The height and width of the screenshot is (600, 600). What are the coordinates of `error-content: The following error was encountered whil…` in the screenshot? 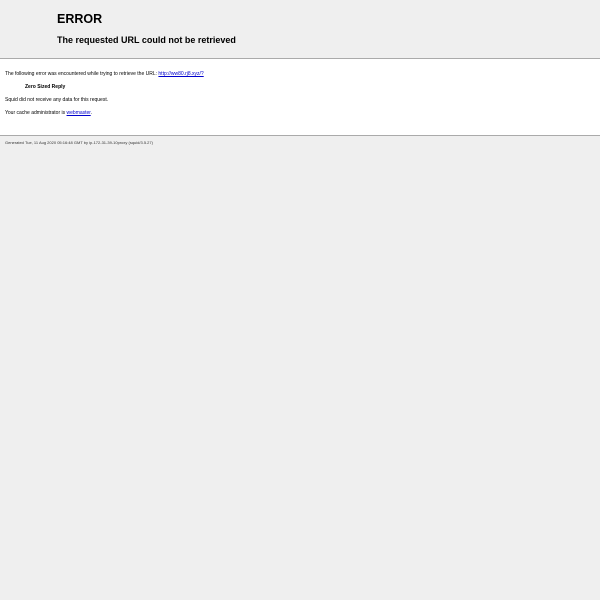 It's located at (300, 97).